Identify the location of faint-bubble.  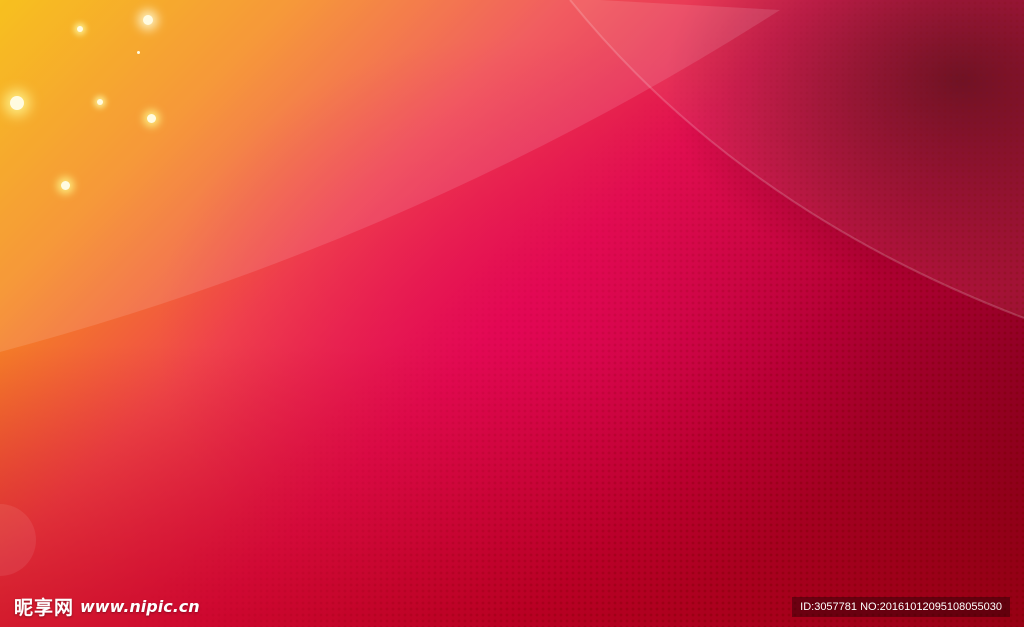
(18, 540).